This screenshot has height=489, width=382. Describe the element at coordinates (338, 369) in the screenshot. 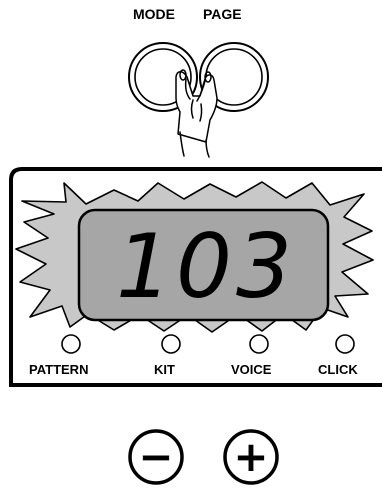

I see `indicator-label-click: CLICK` at that location.